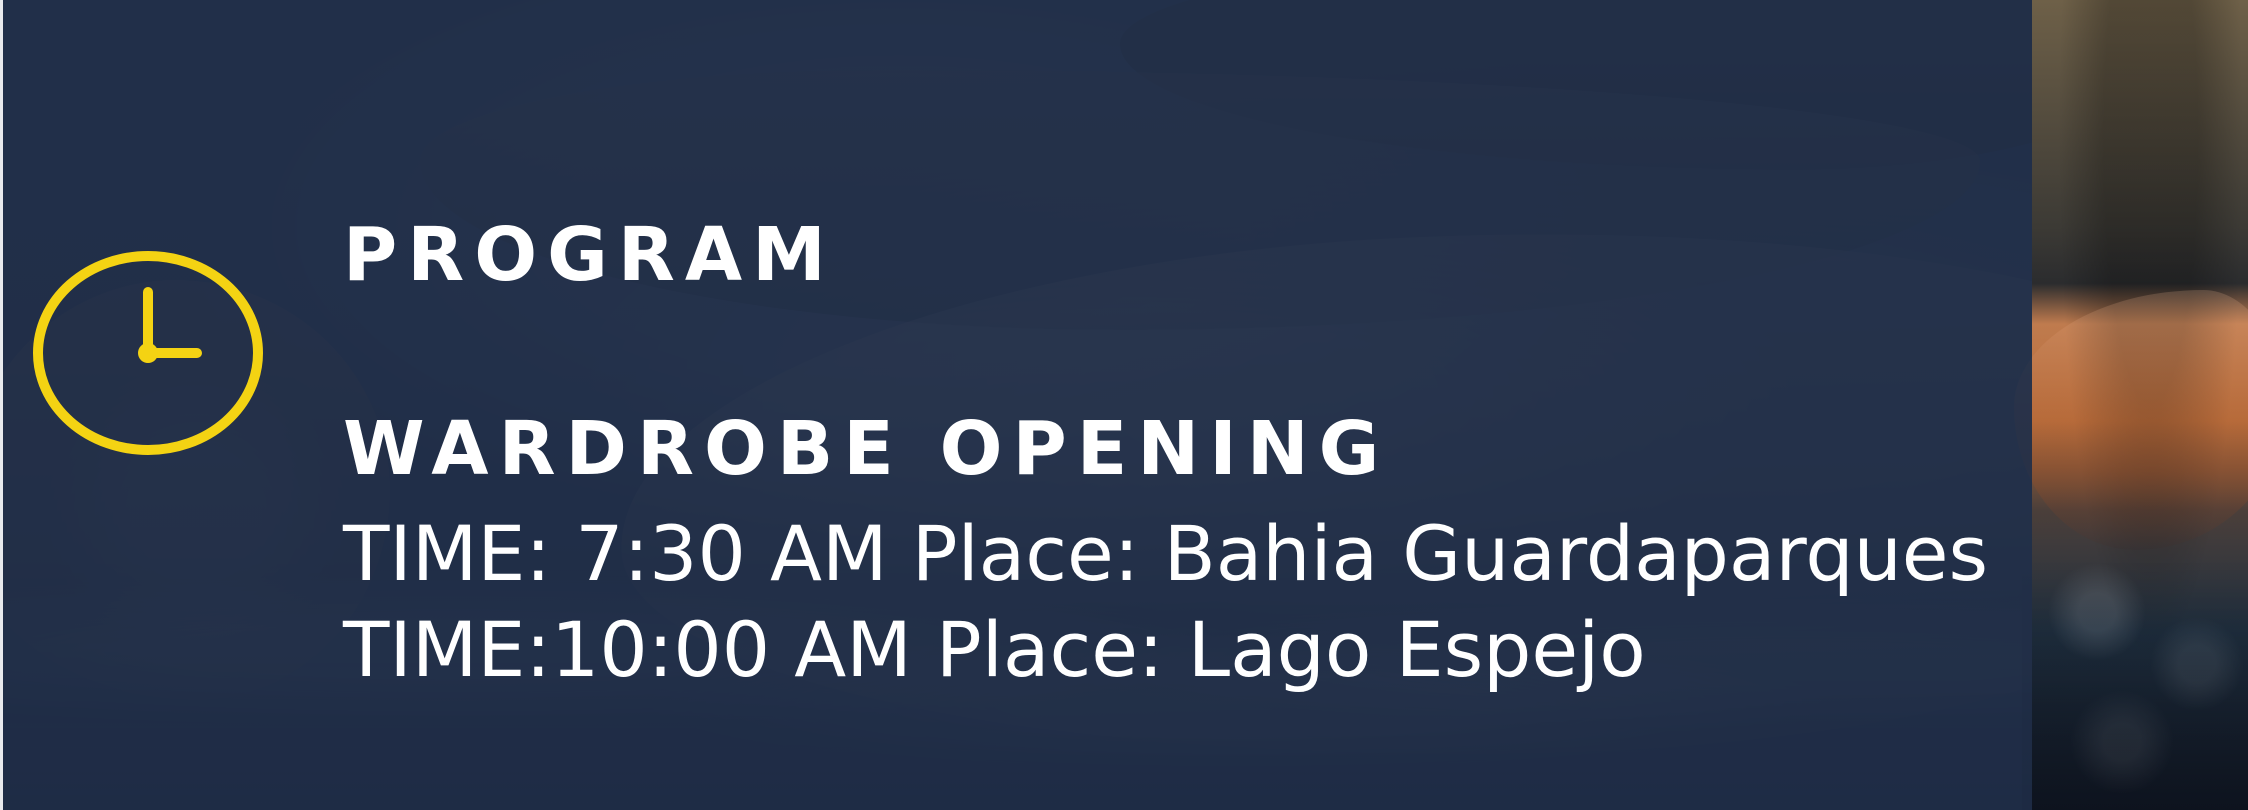  What do you see at coordinates (1166, 553) in the screenshot?
I see `schedule-line: TIME: 7:30 AM Place: Bahia Guardaparques` at bounding box center [1166, 553].